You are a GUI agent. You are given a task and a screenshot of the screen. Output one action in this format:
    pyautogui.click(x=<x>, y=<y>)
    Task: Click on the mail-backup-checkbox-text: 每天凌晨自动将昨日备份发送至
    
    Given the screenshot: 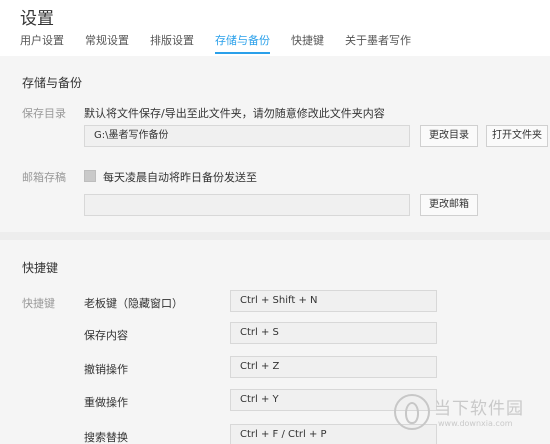 What is the action you would take?
    pyautogui.click(x=180, y=177)
    